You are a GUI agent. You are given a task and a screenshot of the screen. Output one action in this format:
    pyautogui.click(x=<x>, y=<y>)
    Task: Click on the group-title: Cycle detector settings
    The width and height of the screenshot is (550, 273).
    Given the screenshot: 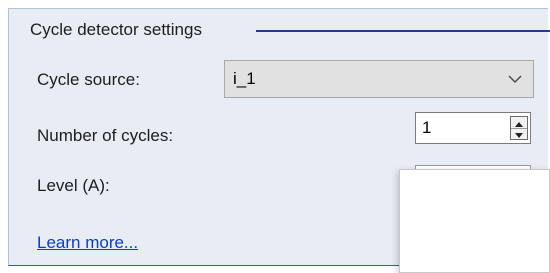 What is the action you would take?
    pyautogui.click(x=116, y=29)
    